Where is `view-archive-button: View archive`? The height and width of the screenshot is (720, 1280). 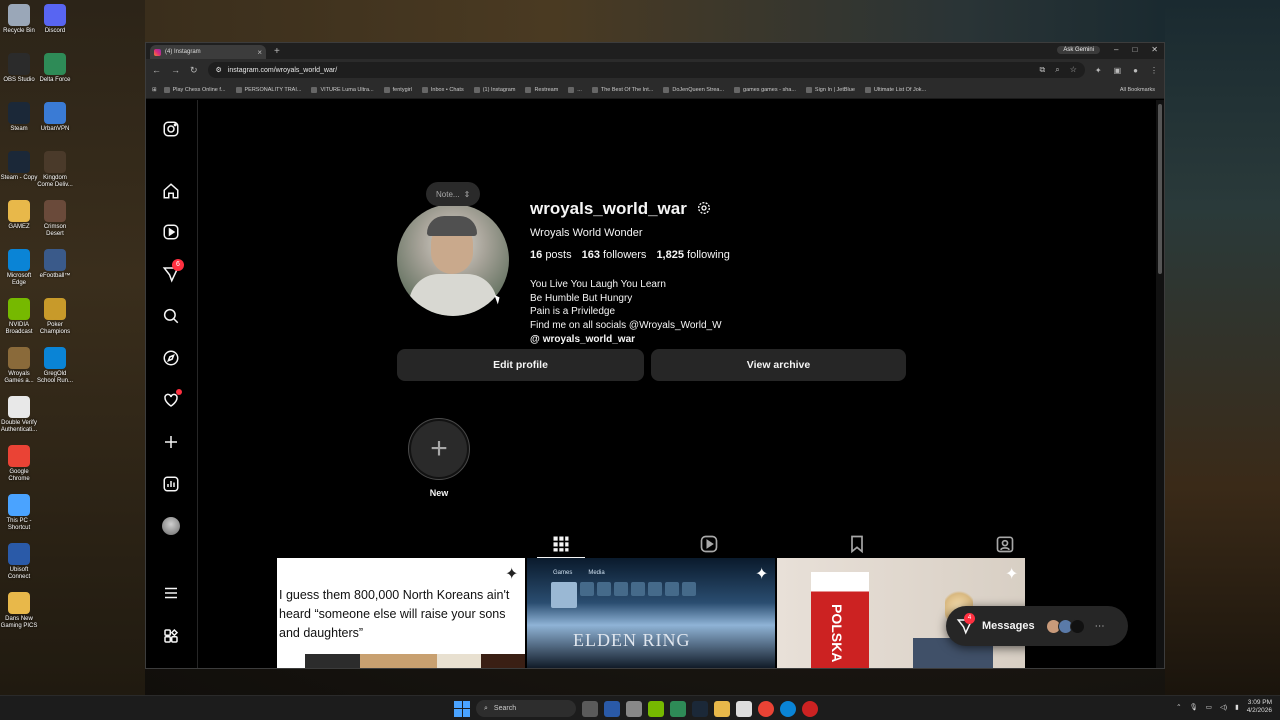
view-archive-button: View archive is located at coordinates (778, 365).